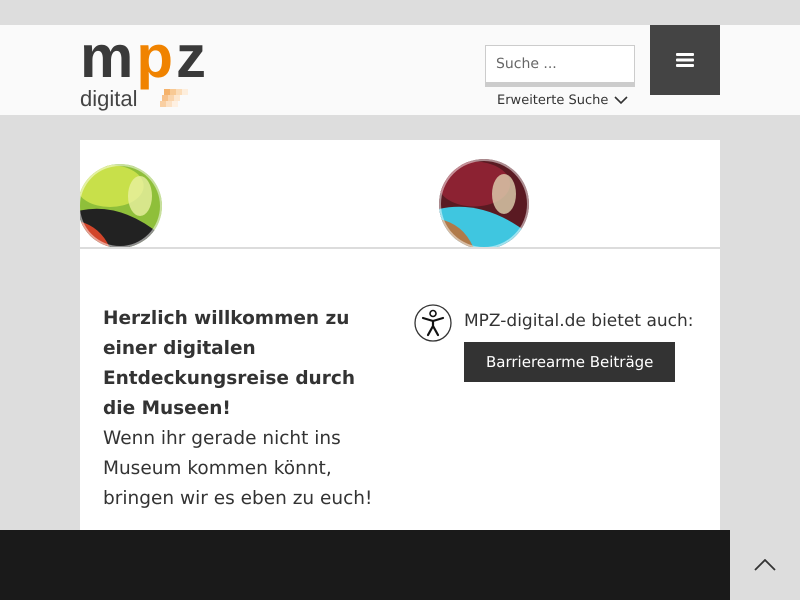  I want to click on advanced-search-link: Erweiterte Suche, so click(562, 100).